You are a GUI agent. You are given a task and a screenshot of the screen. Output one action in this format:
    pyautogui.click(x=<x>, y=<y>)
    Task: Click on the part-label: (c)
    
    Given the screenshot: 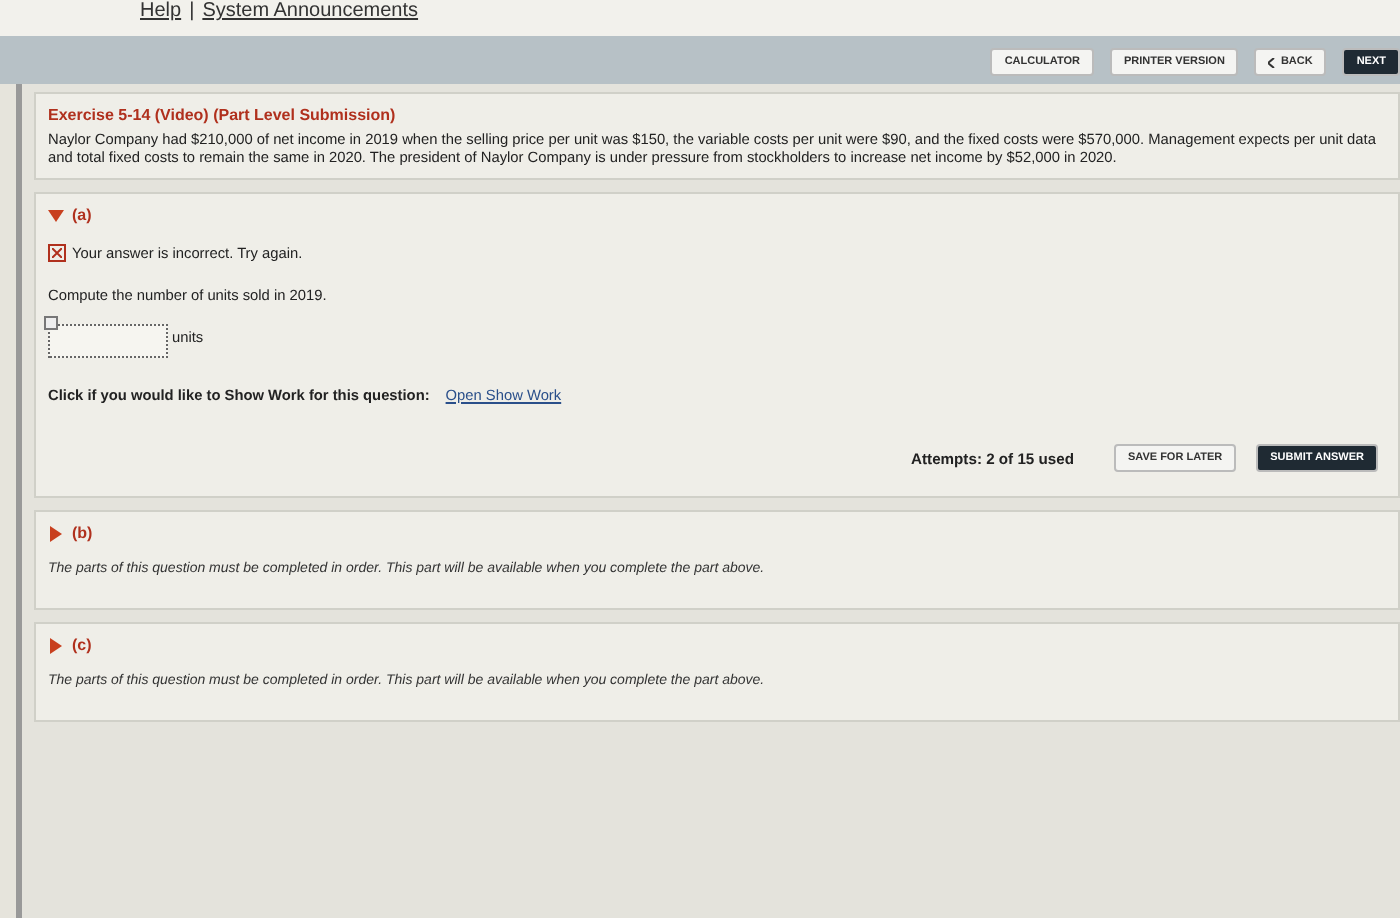 What is the action you would take?
    pyautogui.click(x=82, y=645)
    